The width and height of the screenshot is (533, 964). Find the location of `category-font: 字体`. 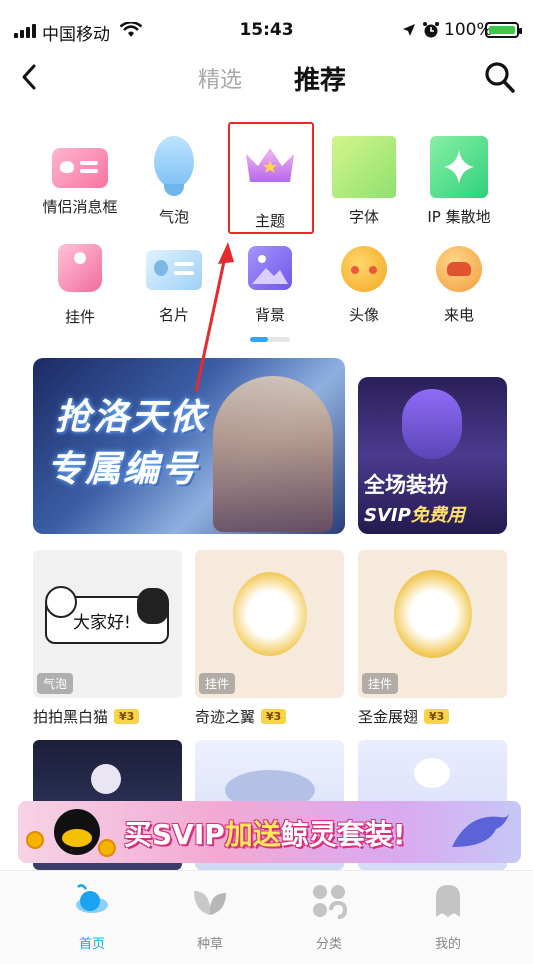

category-font: 字体 is located at coordinates (364, 181).